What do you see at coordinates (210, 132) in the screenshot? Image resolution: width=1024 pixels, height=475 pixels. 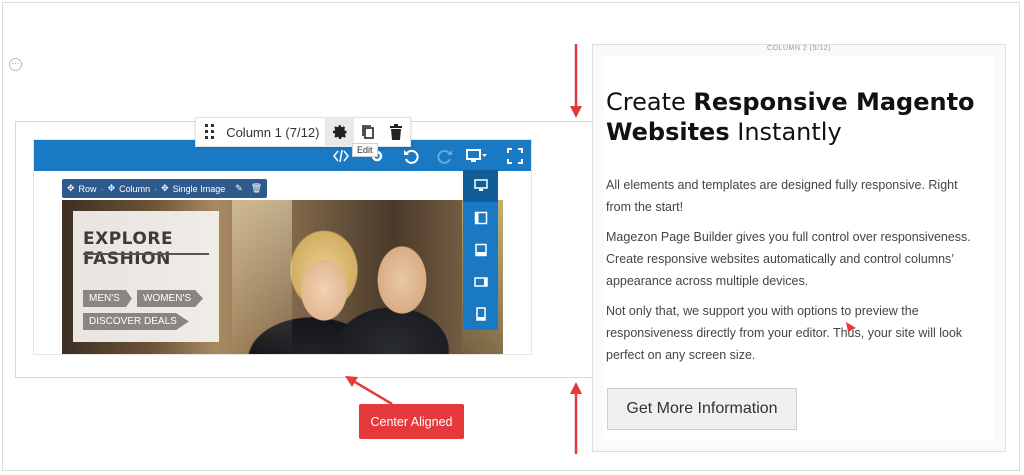 I see `drag-handle-icon` at bounding box center [210, 132].